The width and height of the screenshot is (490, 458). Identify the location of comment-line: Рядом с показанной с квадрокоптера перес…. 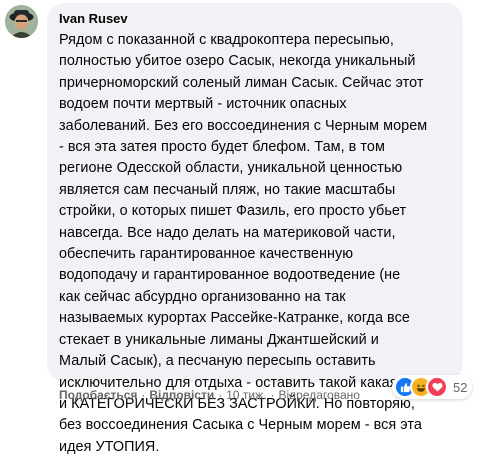
(226, 40).